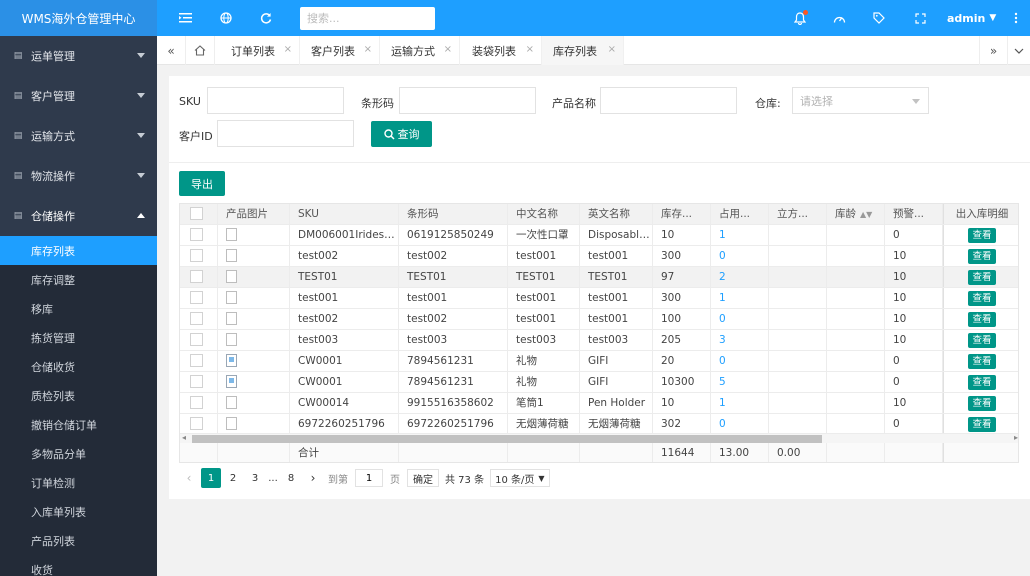 Image resolution: width=1030 pixels, height=576 pixels. I want to click on table-row: test002 test002 test001 test001 300 0 10 查看, so click(599, 256).